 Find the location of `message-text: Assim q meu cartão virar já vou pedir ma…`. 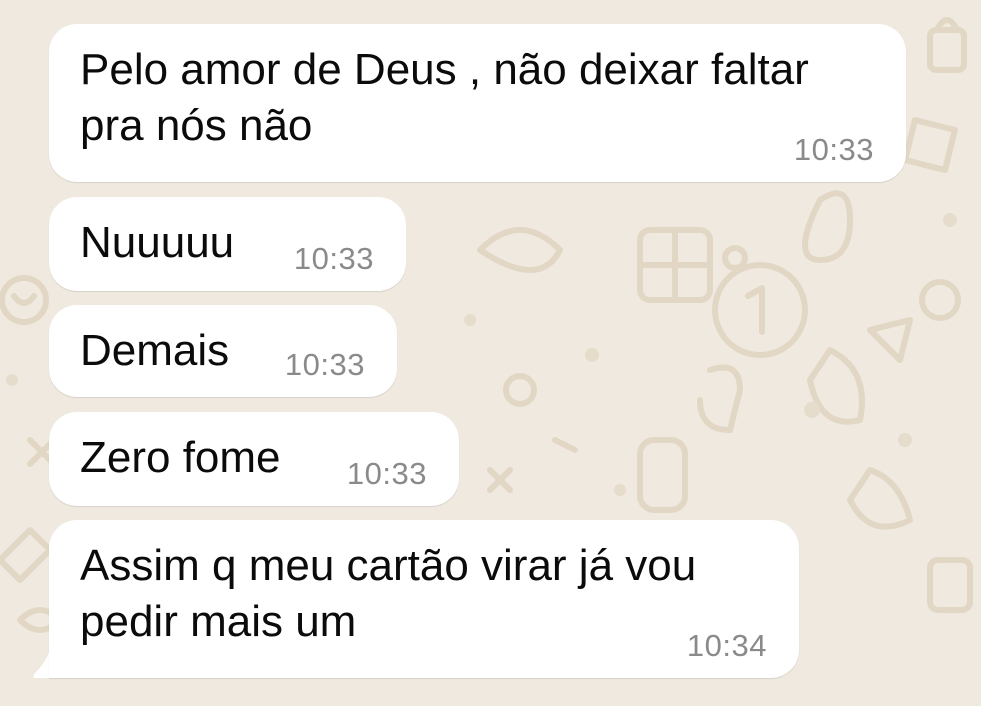

message-text: Assim q meu cartão virar já vou pedir ma… is located at coordinates (388, 593).